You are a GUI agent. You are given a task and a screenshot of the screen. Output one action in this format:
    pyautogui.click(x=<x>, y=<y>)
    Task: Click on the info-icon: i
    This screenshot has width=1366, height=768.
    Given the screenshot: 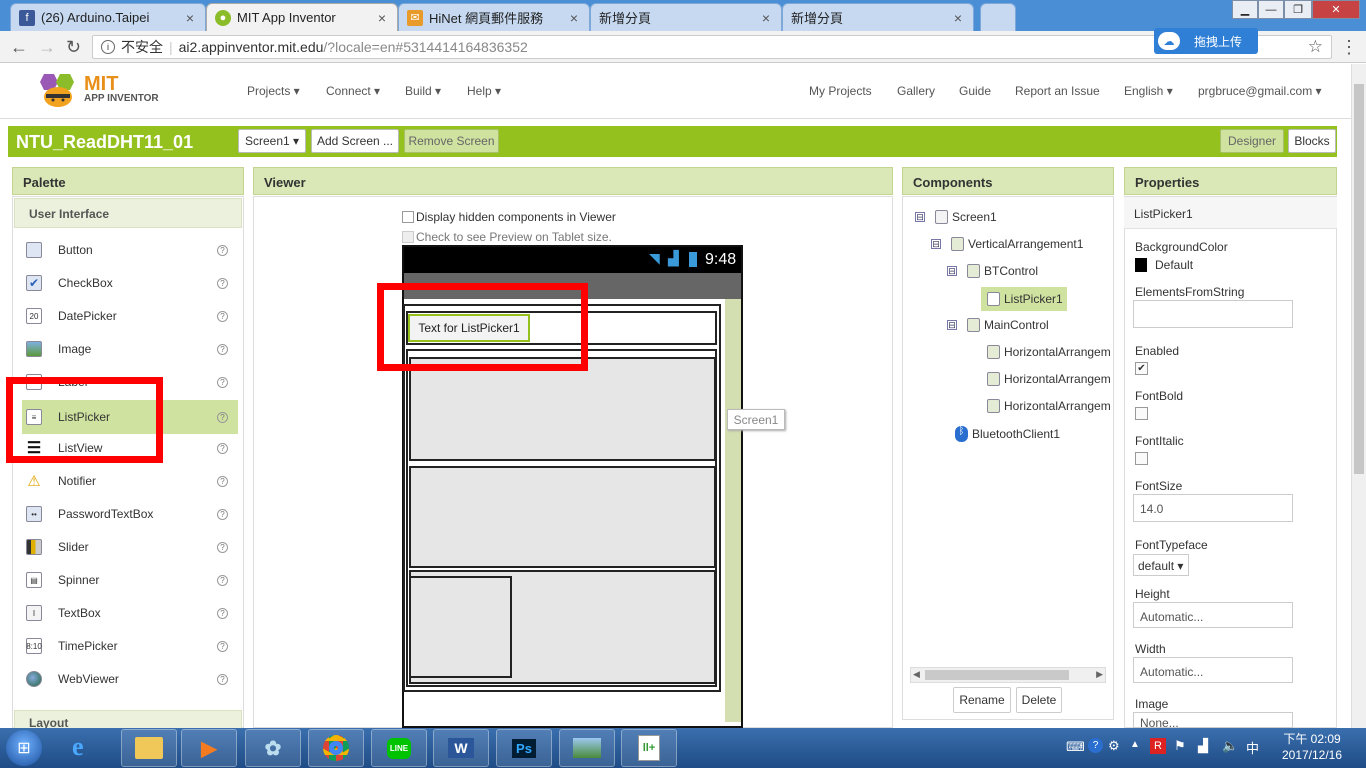 What is the action you would take?
    pyautogui.click(x=108, y=47)
    